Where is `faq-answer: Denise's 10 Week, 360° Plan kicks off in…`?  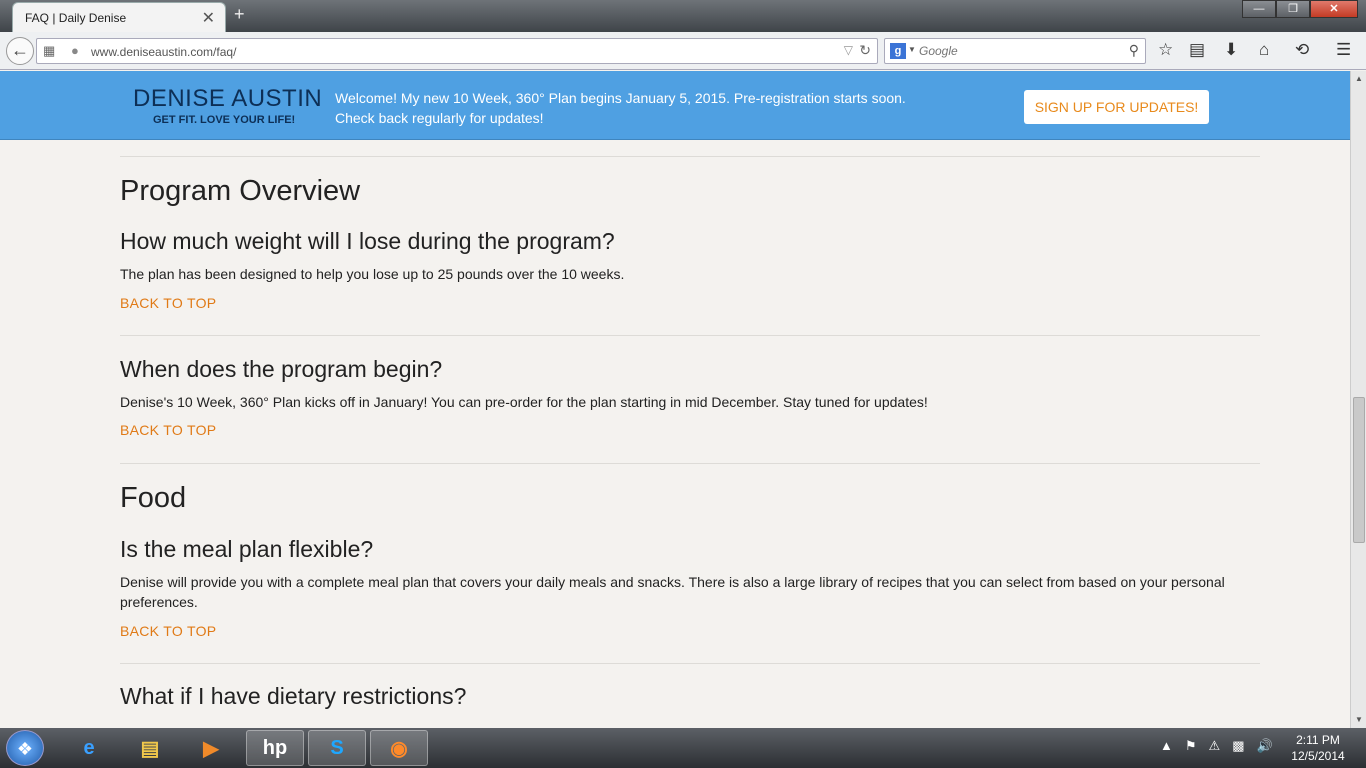 faq-answer: Denise's 10 Week, 360° Plan kicks off in… is located at coordinates (524, 402).